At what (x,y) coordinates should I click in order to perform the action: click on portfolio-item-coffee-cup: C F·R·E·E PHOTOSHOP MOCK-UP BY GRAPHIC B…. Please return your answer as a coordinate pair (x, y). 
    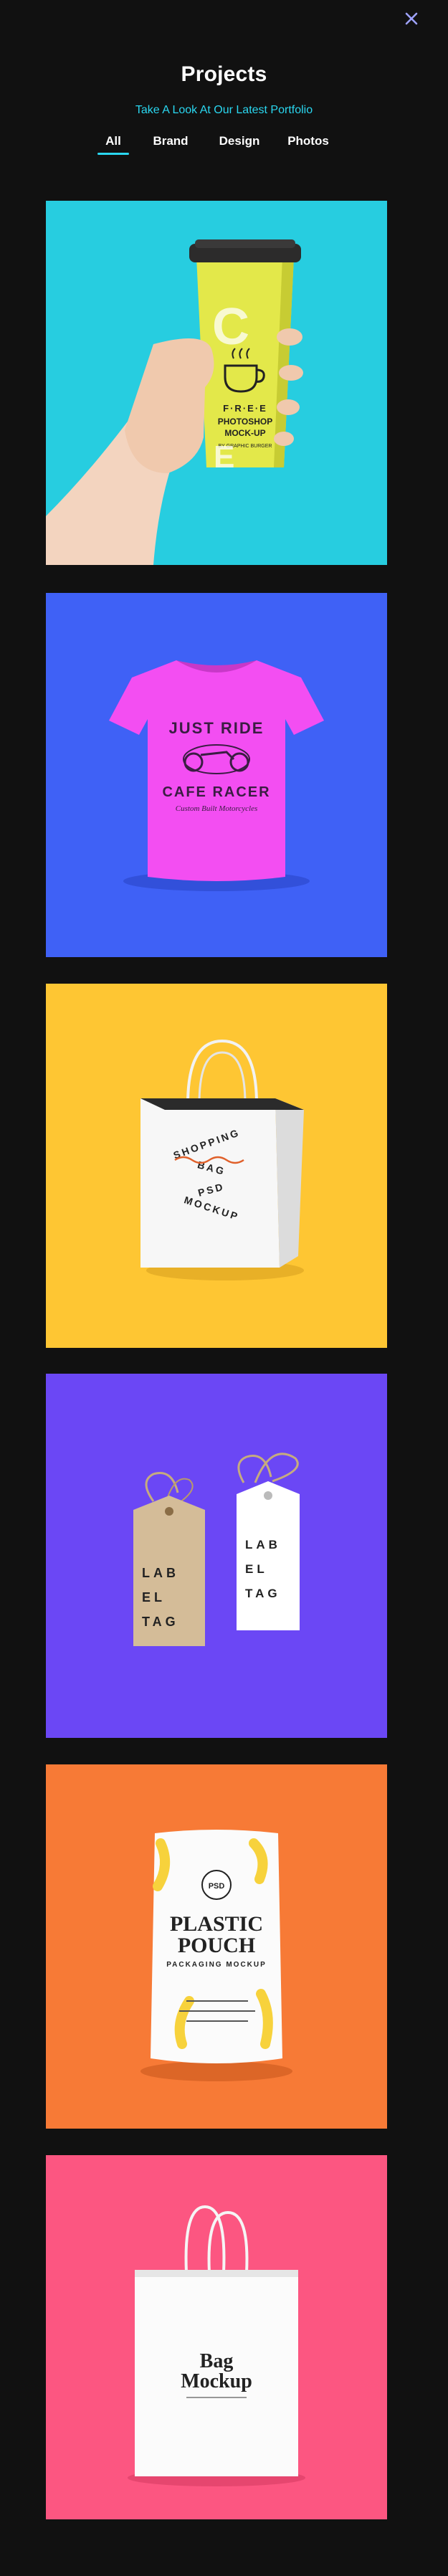
    Looking at the image, I should click on (217, 383).